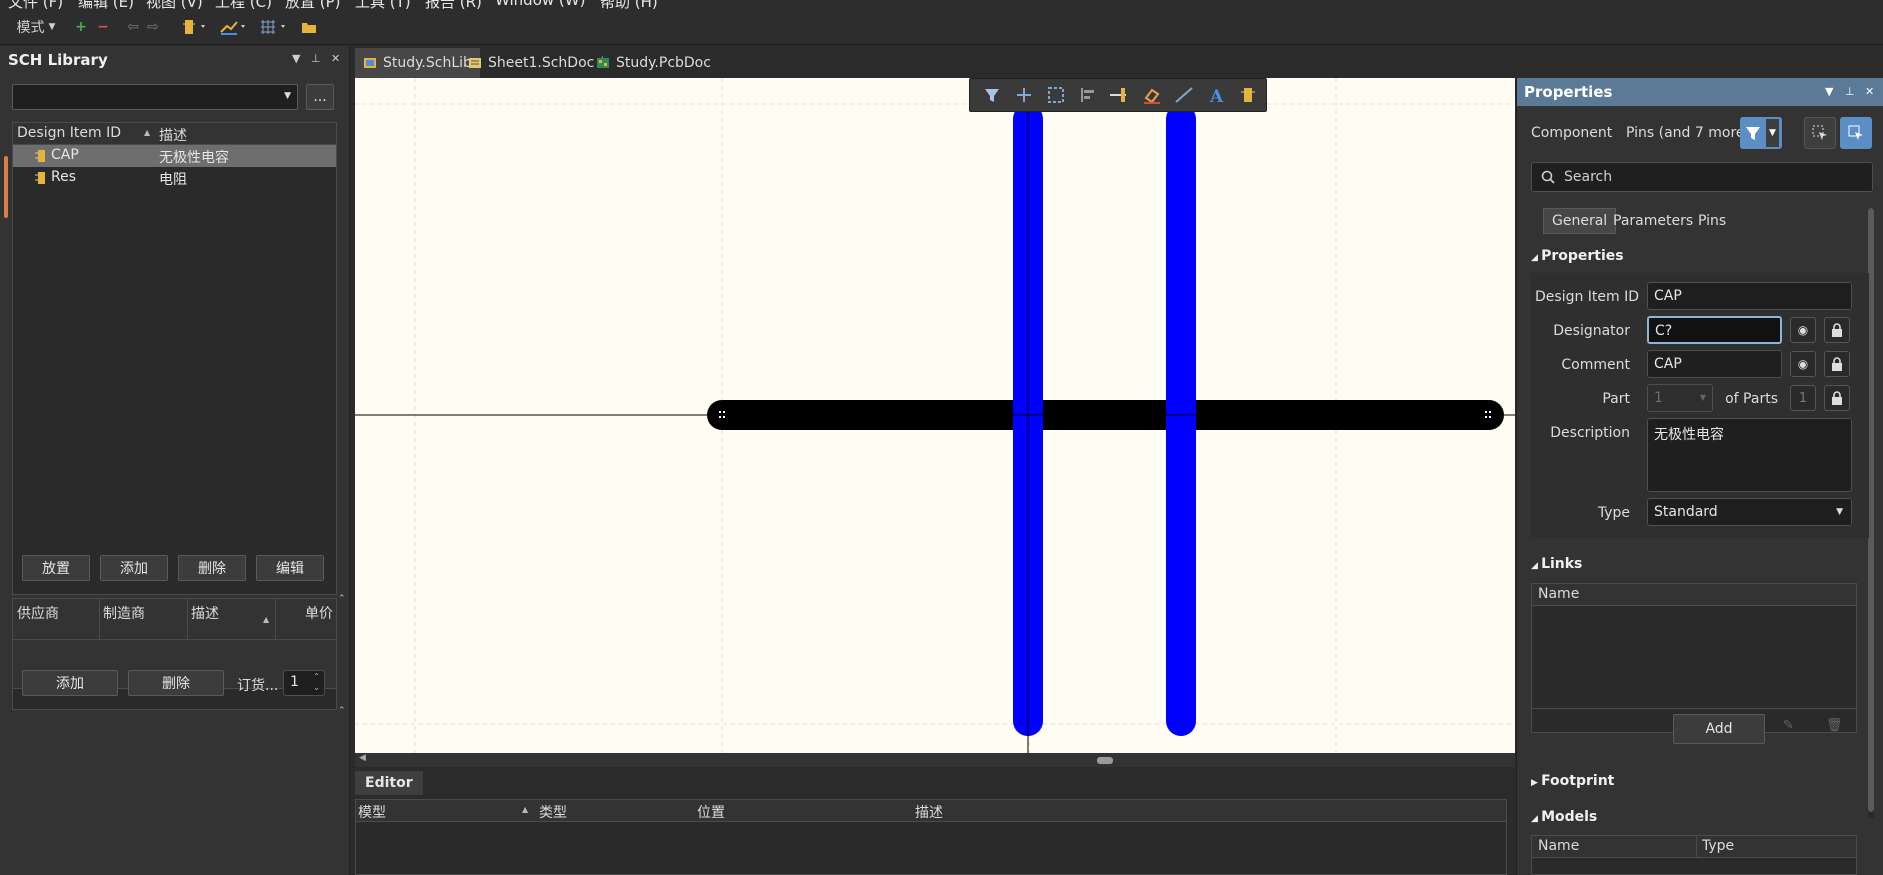 This screenshot has height=875, width=1883. Describe the element at coordinates (196, 27) in the screenshot. I see `component-icon` at that location.